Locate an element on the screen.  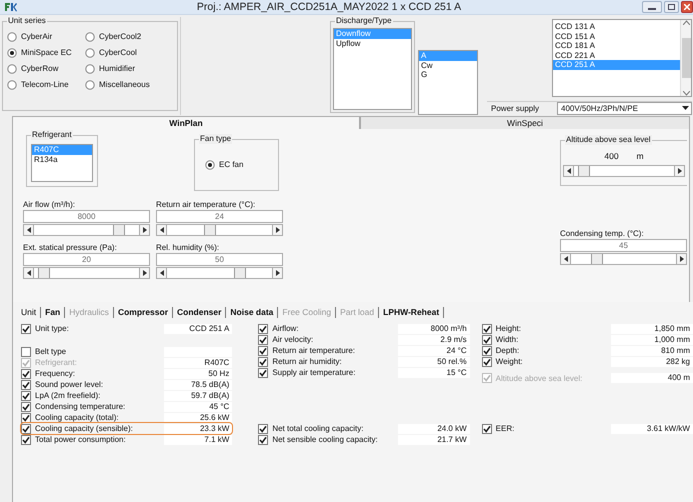
list-item: CCD 181 A is located at coordinates (616, 45).